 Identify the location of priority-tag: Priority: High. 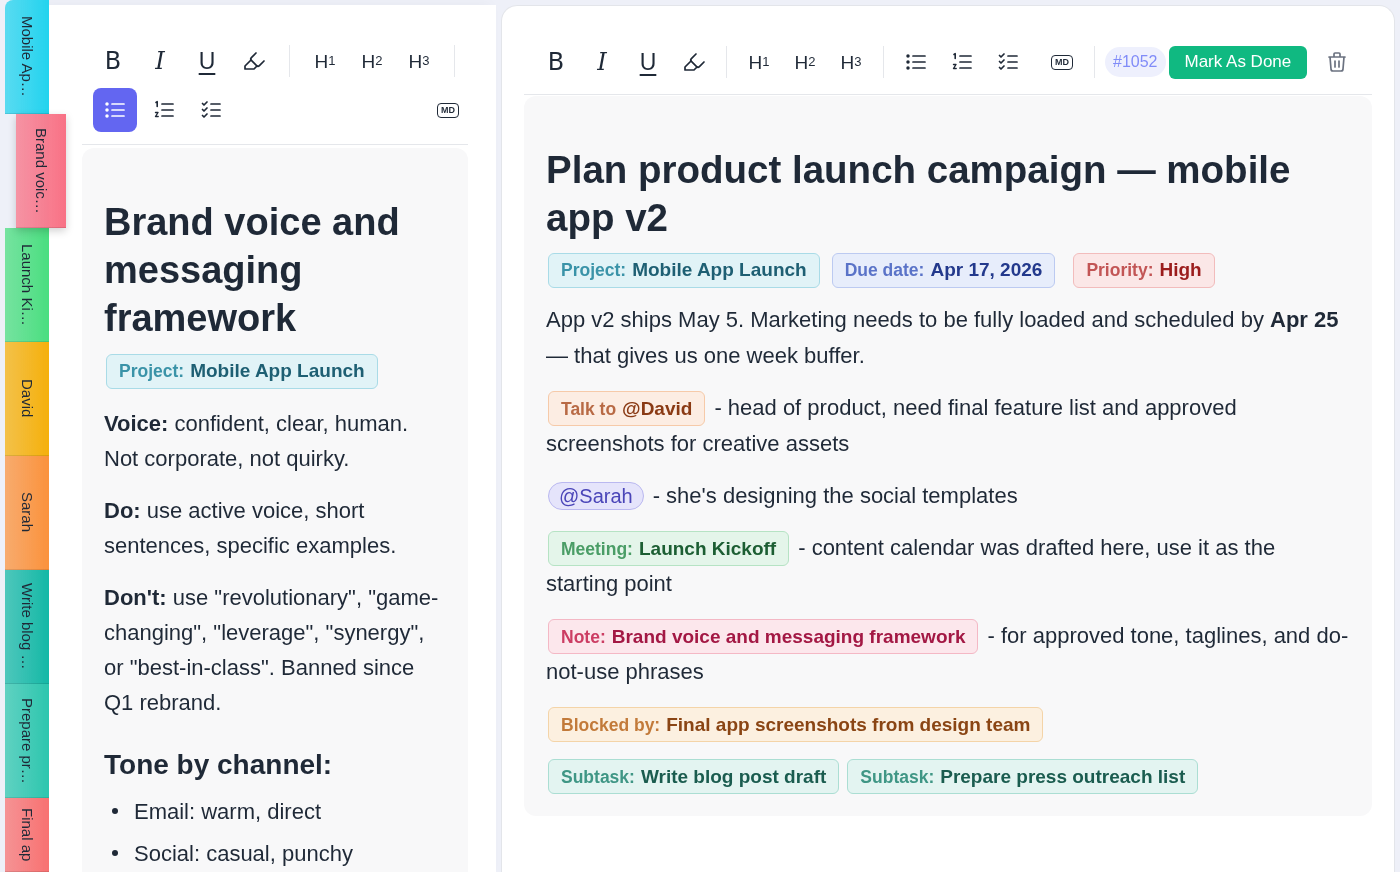
(1144, 270).